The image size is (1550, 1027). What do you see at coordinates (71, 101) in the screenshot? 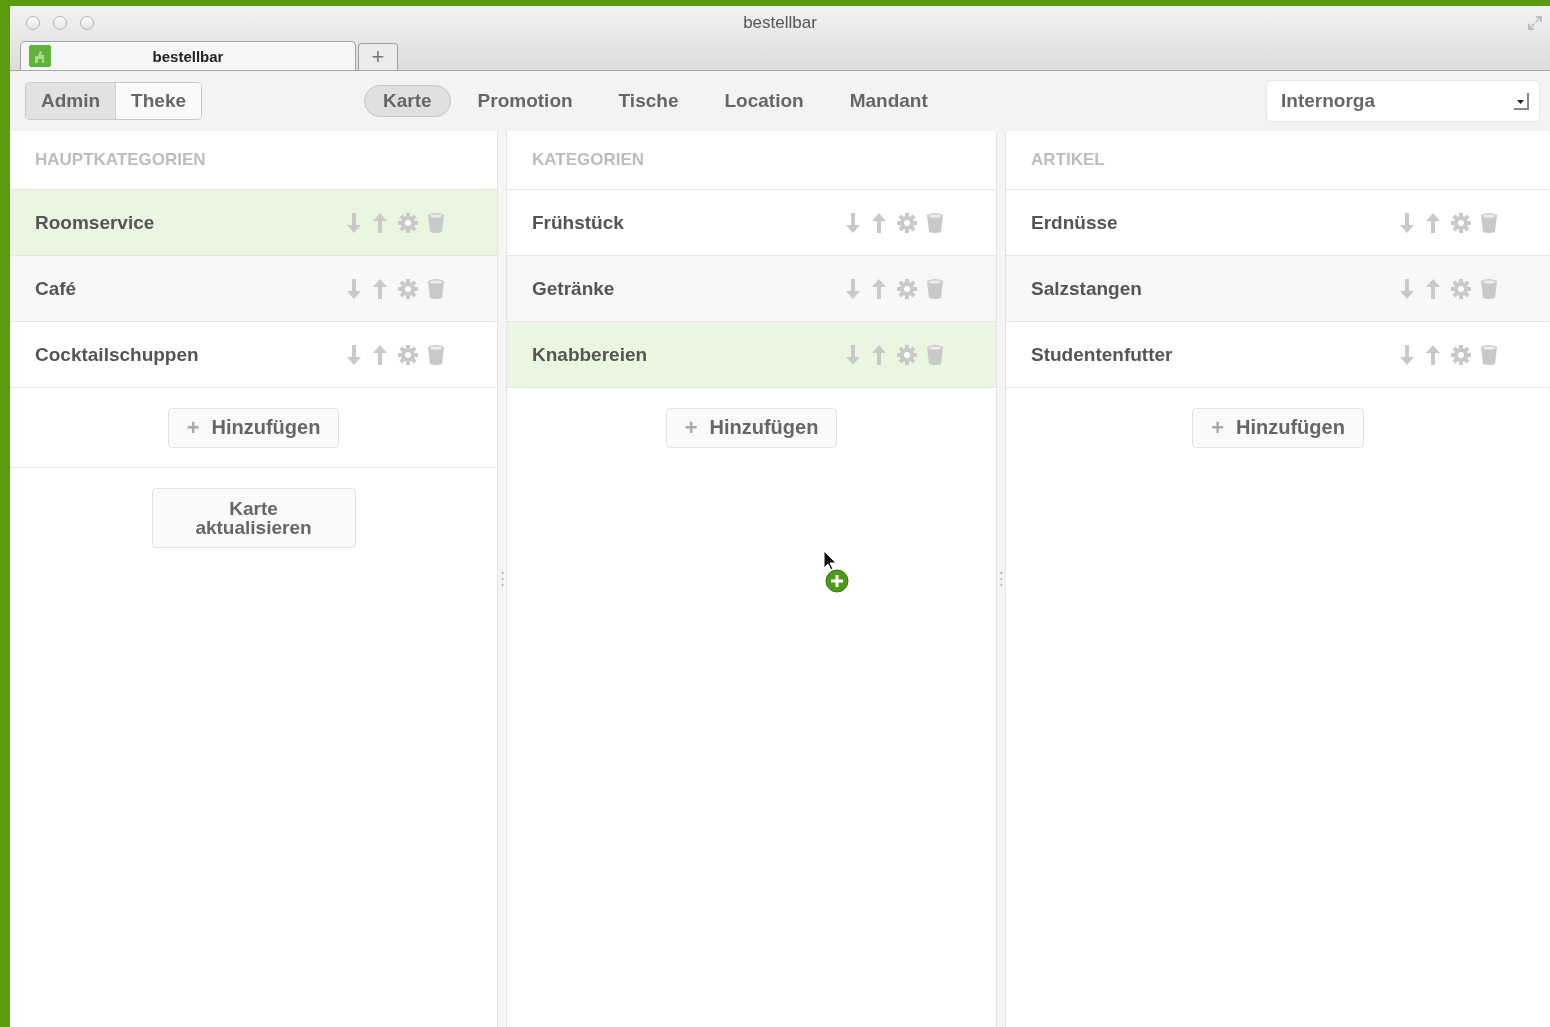
I see `mode-toggle: Admin` at bounding box center [71, 101].